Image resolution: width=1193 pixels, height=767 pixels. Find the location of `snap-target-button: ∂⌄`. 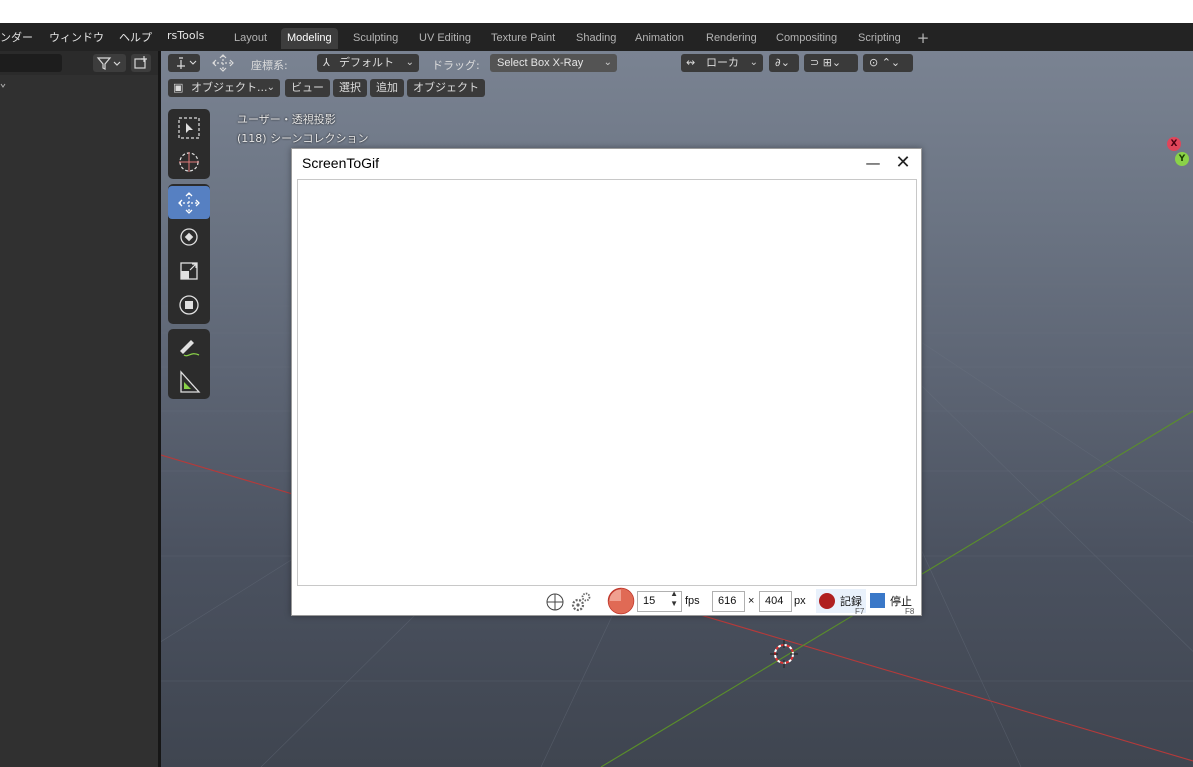

snap-target-button: ∂⌄ is located at coordinates (784, 63).